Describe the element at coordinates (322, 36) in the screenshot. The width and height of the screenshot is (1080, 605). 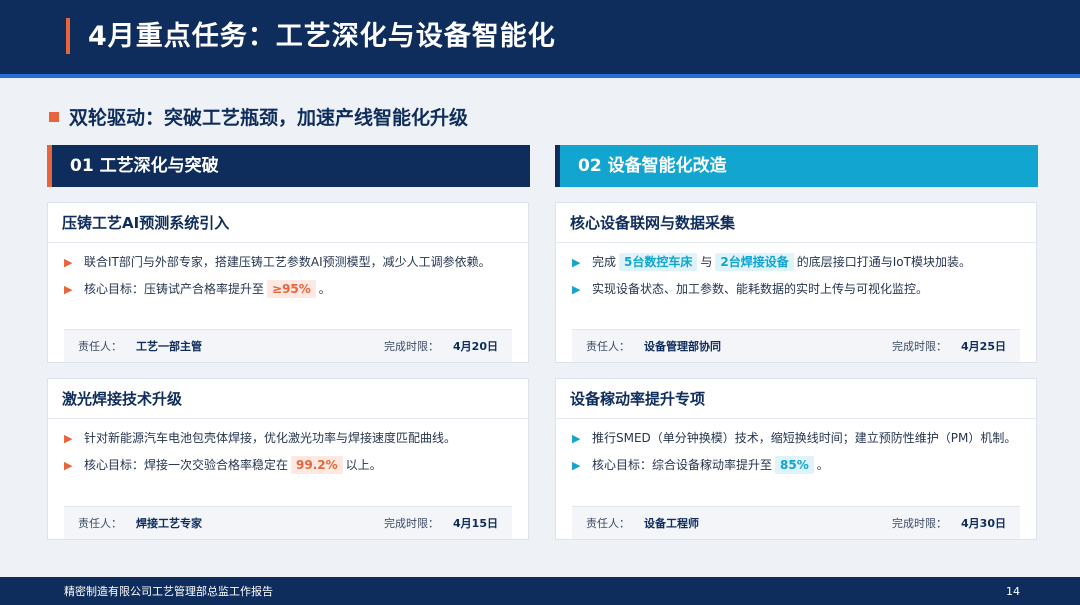
I see `slide-title: 4月重点任务：工艺深化与设备智能化` at that location.